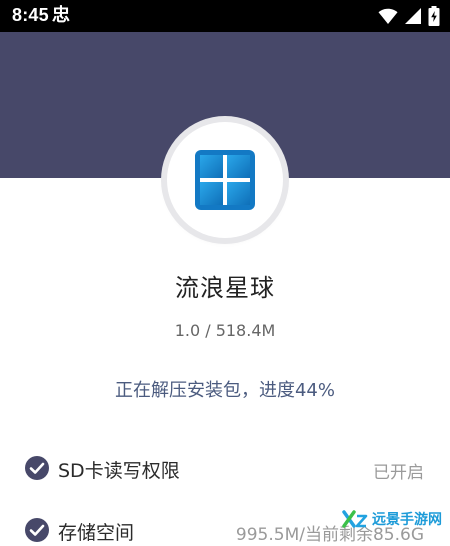  I want to click on status-icons, so click(409, 16).